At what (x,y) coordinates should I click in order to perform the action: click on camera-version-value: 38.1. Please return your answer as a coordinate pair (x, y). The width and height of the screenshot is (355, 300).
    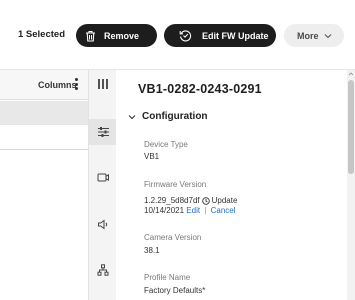
    Looking at the image, I should click on (152, 250).